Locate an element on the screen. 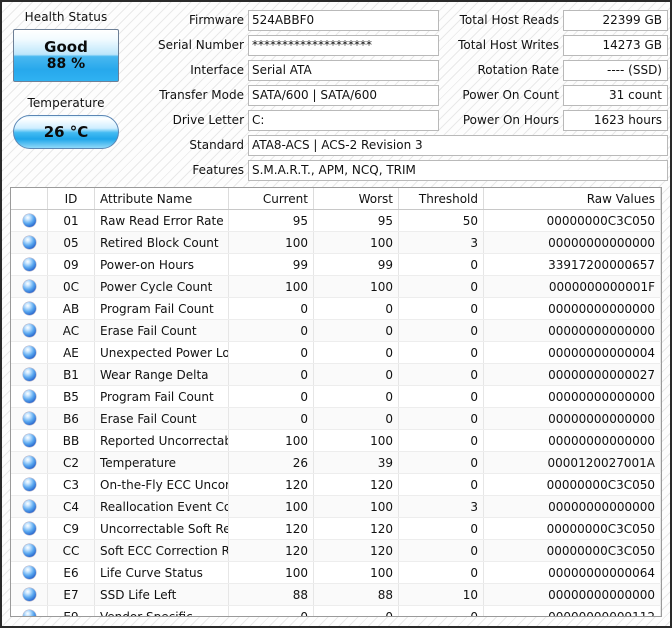  cell-current: 120 is located at coordinates (271, 550).